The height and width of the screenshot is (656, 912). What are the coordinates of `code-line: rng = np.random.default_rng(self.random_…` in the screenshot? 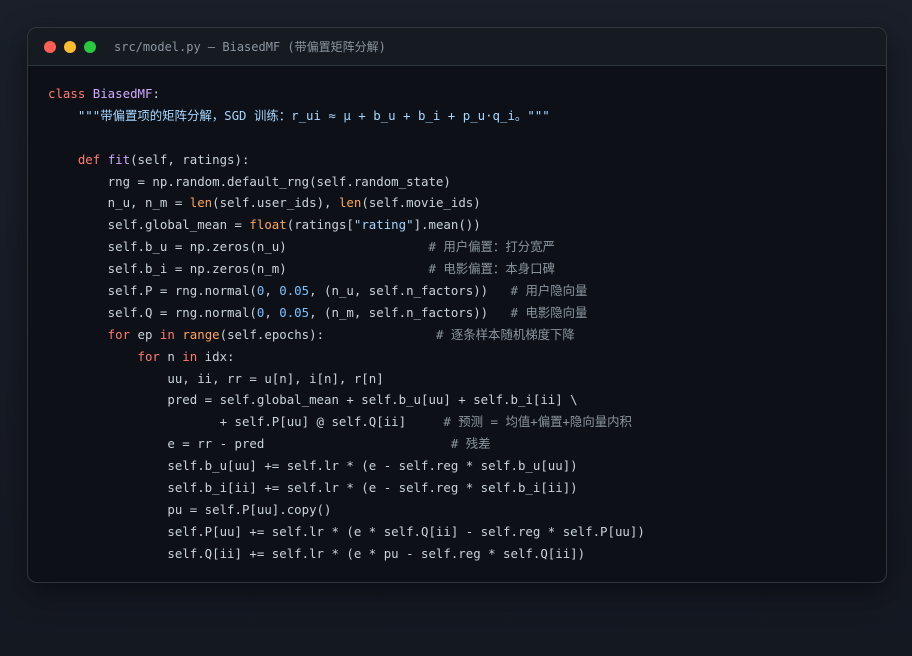 It's located at (346, 182).